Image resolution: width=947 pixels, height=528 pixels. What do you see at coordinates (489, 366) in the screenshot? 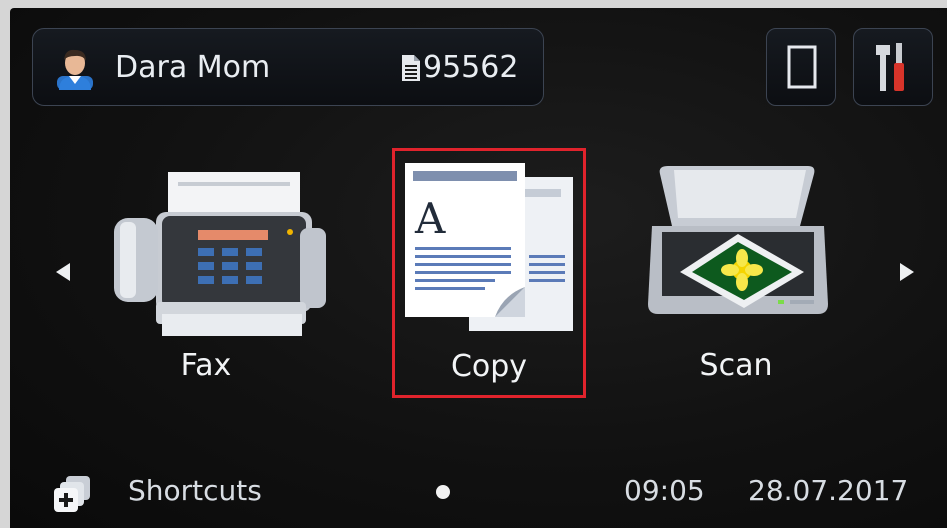
I see `copy-label: Copy` at bounding box center [489, 366].